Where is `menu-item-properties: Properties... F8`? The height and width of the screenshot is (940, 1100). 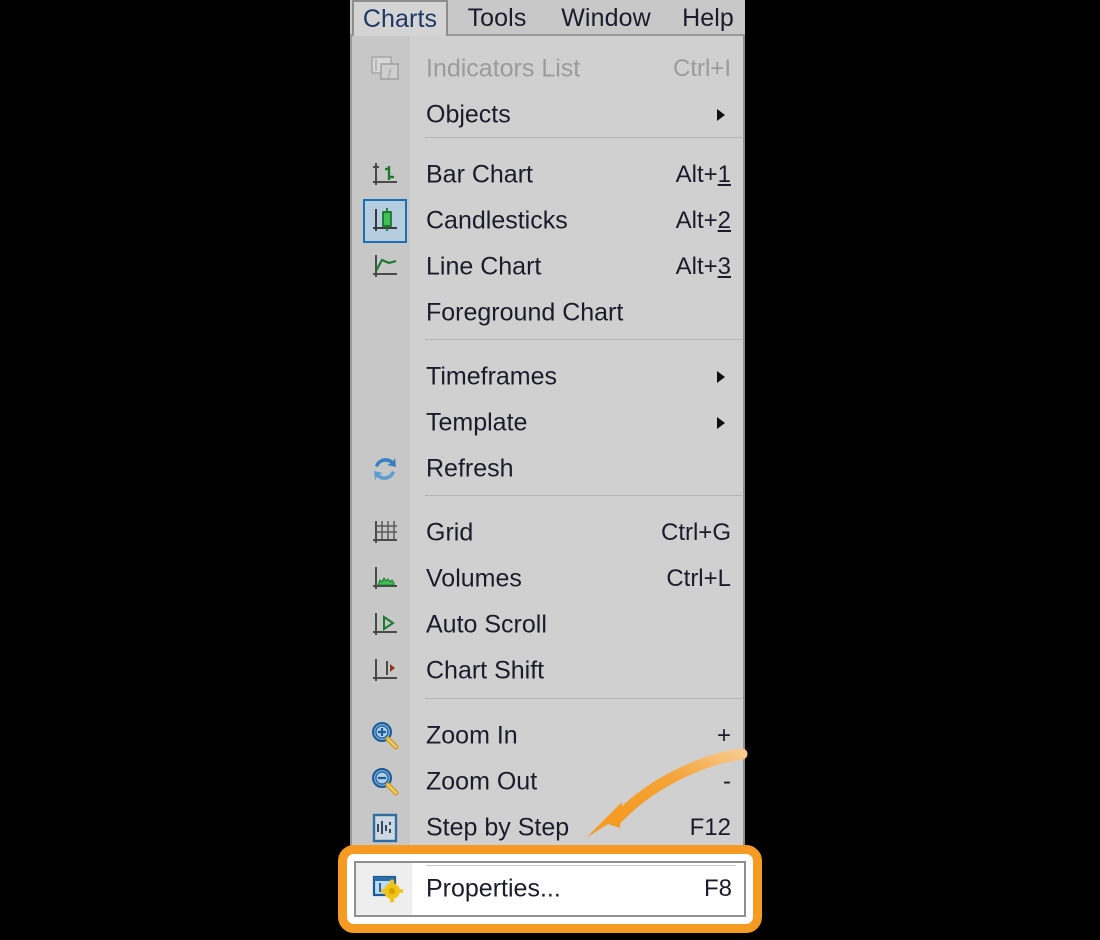
menu-item-properties: Properties... F8 is located at coordinates (550, 889).